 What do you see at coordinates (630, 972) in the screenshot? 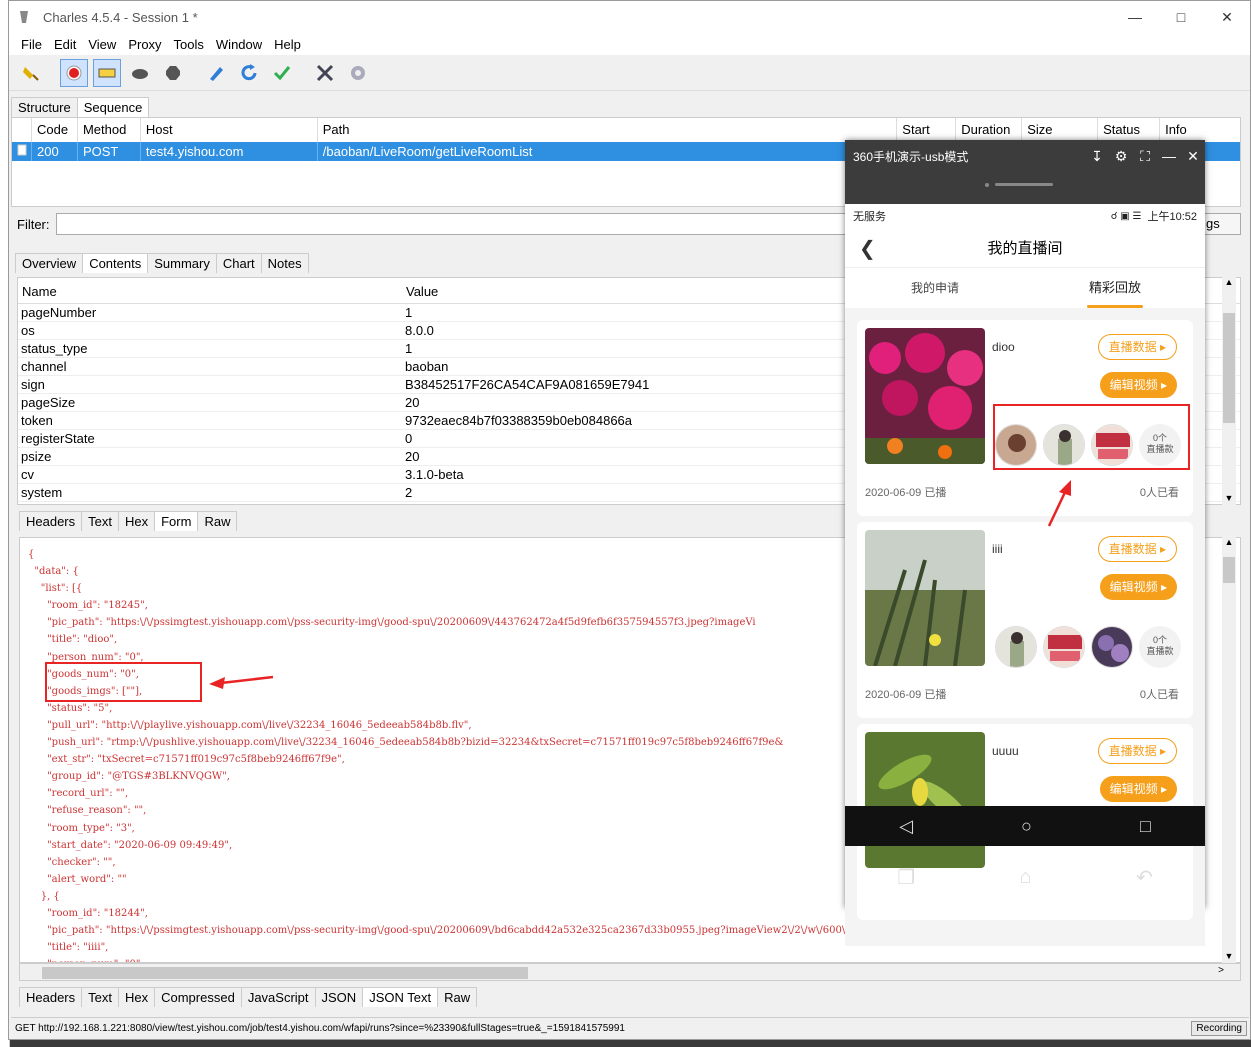
I see `json-hscrollbar: >` at bounding box center [630, 972].